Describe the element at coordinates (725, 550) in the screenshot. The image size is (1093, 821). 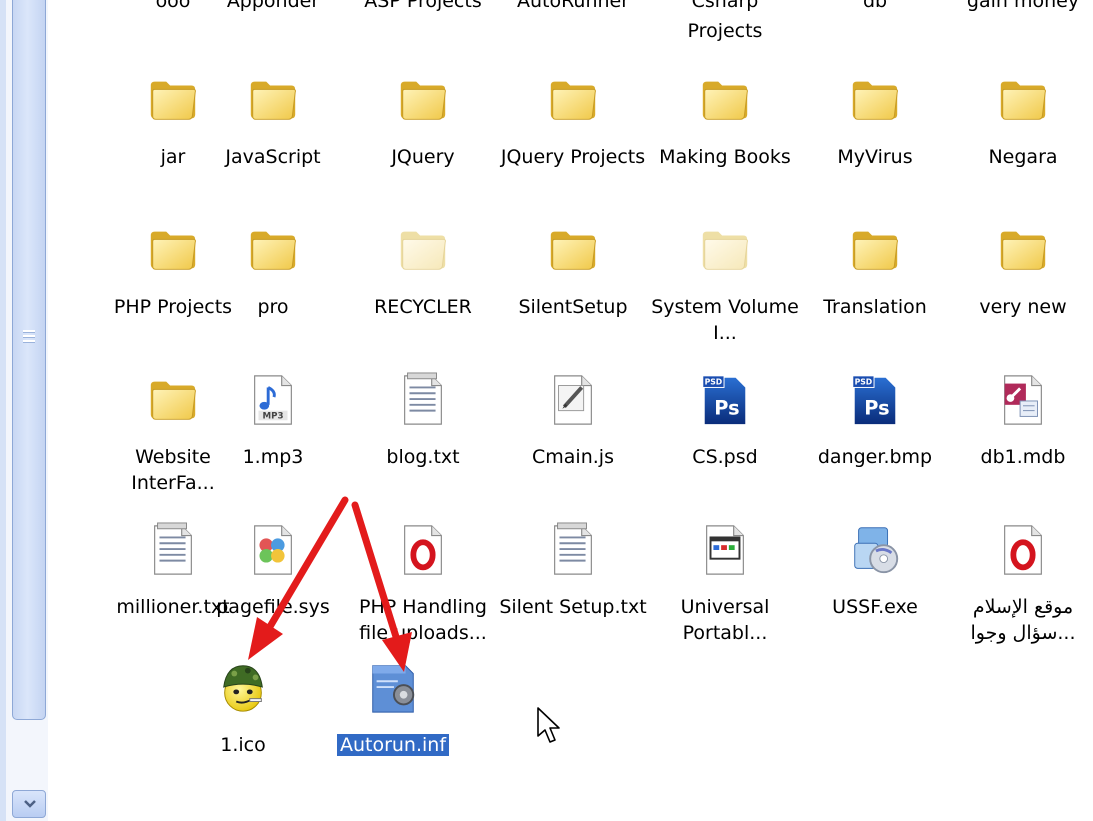
I see `html-page-icon` at that location.